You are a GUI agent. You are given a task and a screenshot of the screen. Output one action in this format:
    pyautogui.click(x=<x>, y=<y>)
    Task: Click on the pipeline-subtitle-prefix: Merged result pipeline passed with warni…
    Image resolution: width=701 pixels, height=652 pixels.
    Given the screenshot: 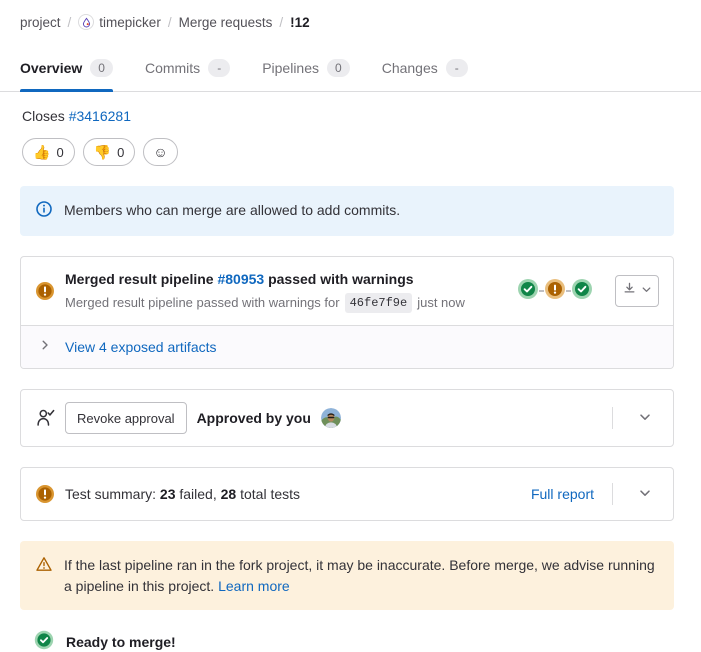 What is the action you would take?
    pyautogui.click(x=202, y=303)
    